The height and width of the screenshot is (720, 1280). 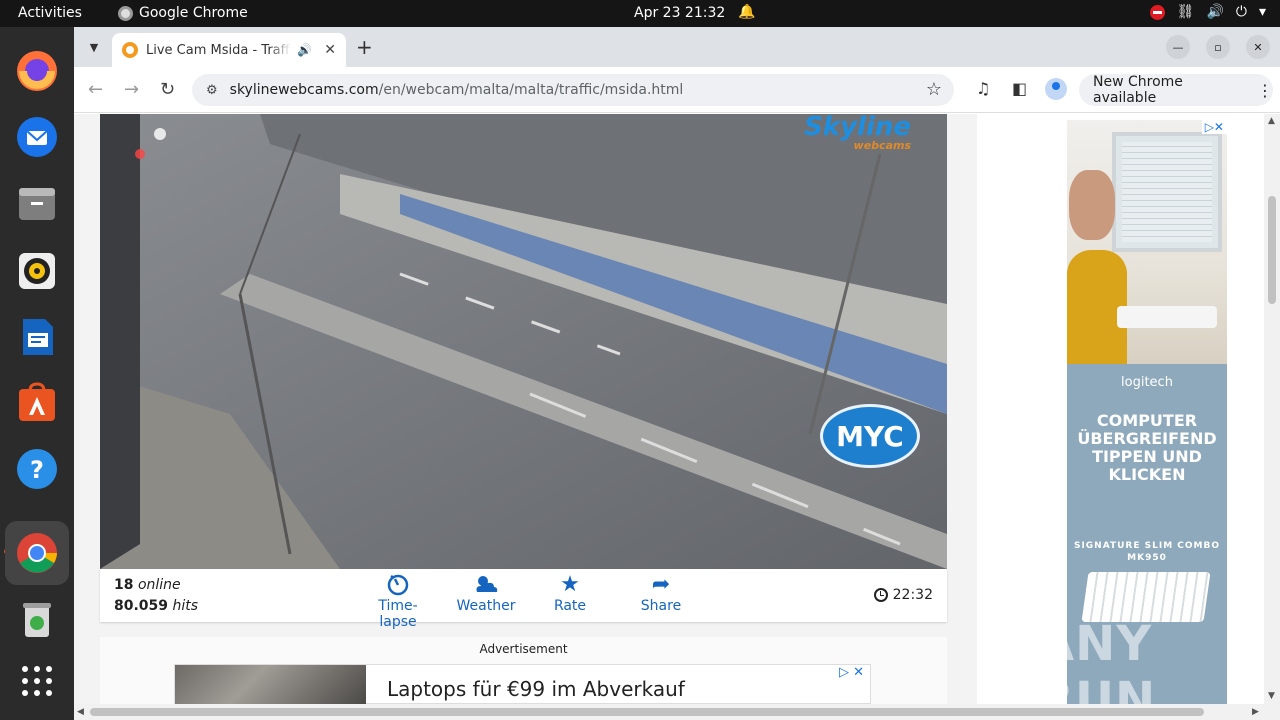 I want to click on window-controls: — ▫ ✕, so click(x=1218, y=47).